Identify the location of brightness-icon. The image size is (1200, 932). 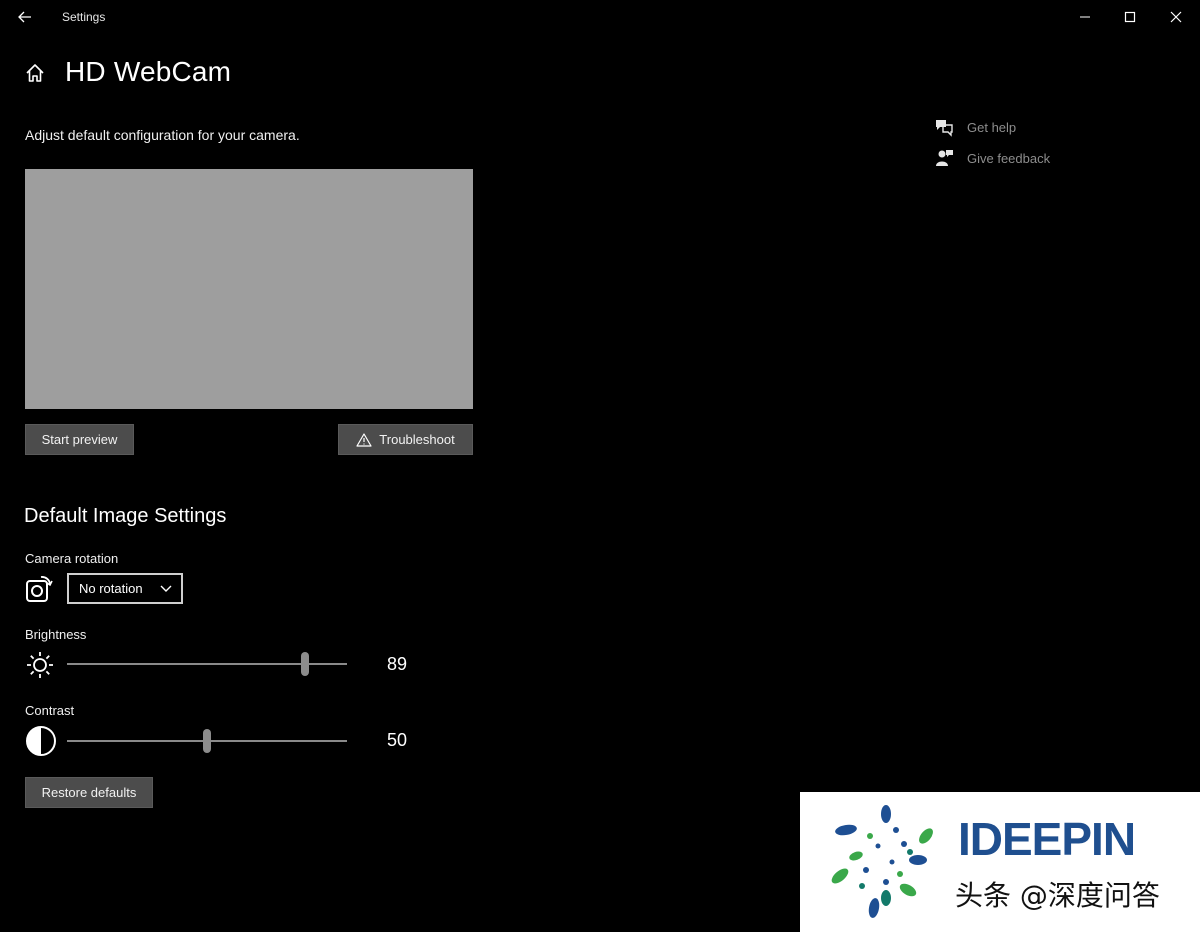
(40, 665).